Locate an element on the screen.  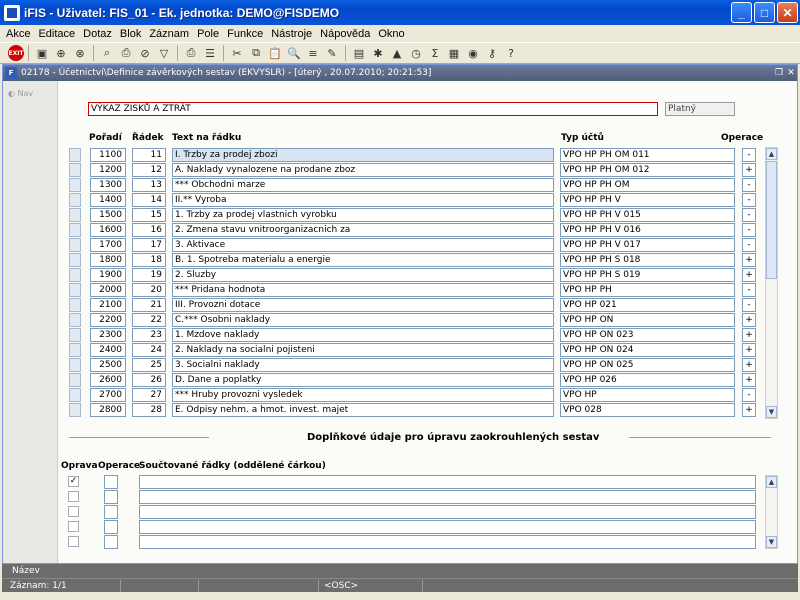
menu-funkce: Funkce is located at coordinates (245, 34).